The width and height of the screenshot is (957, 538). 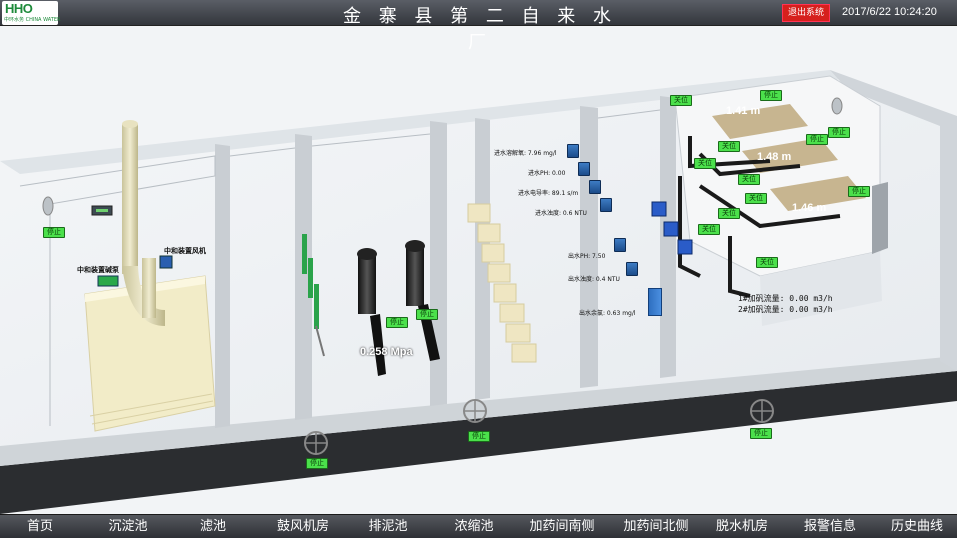 I want to click on nav-history: 历史曲线, so click(x=917, y=526).